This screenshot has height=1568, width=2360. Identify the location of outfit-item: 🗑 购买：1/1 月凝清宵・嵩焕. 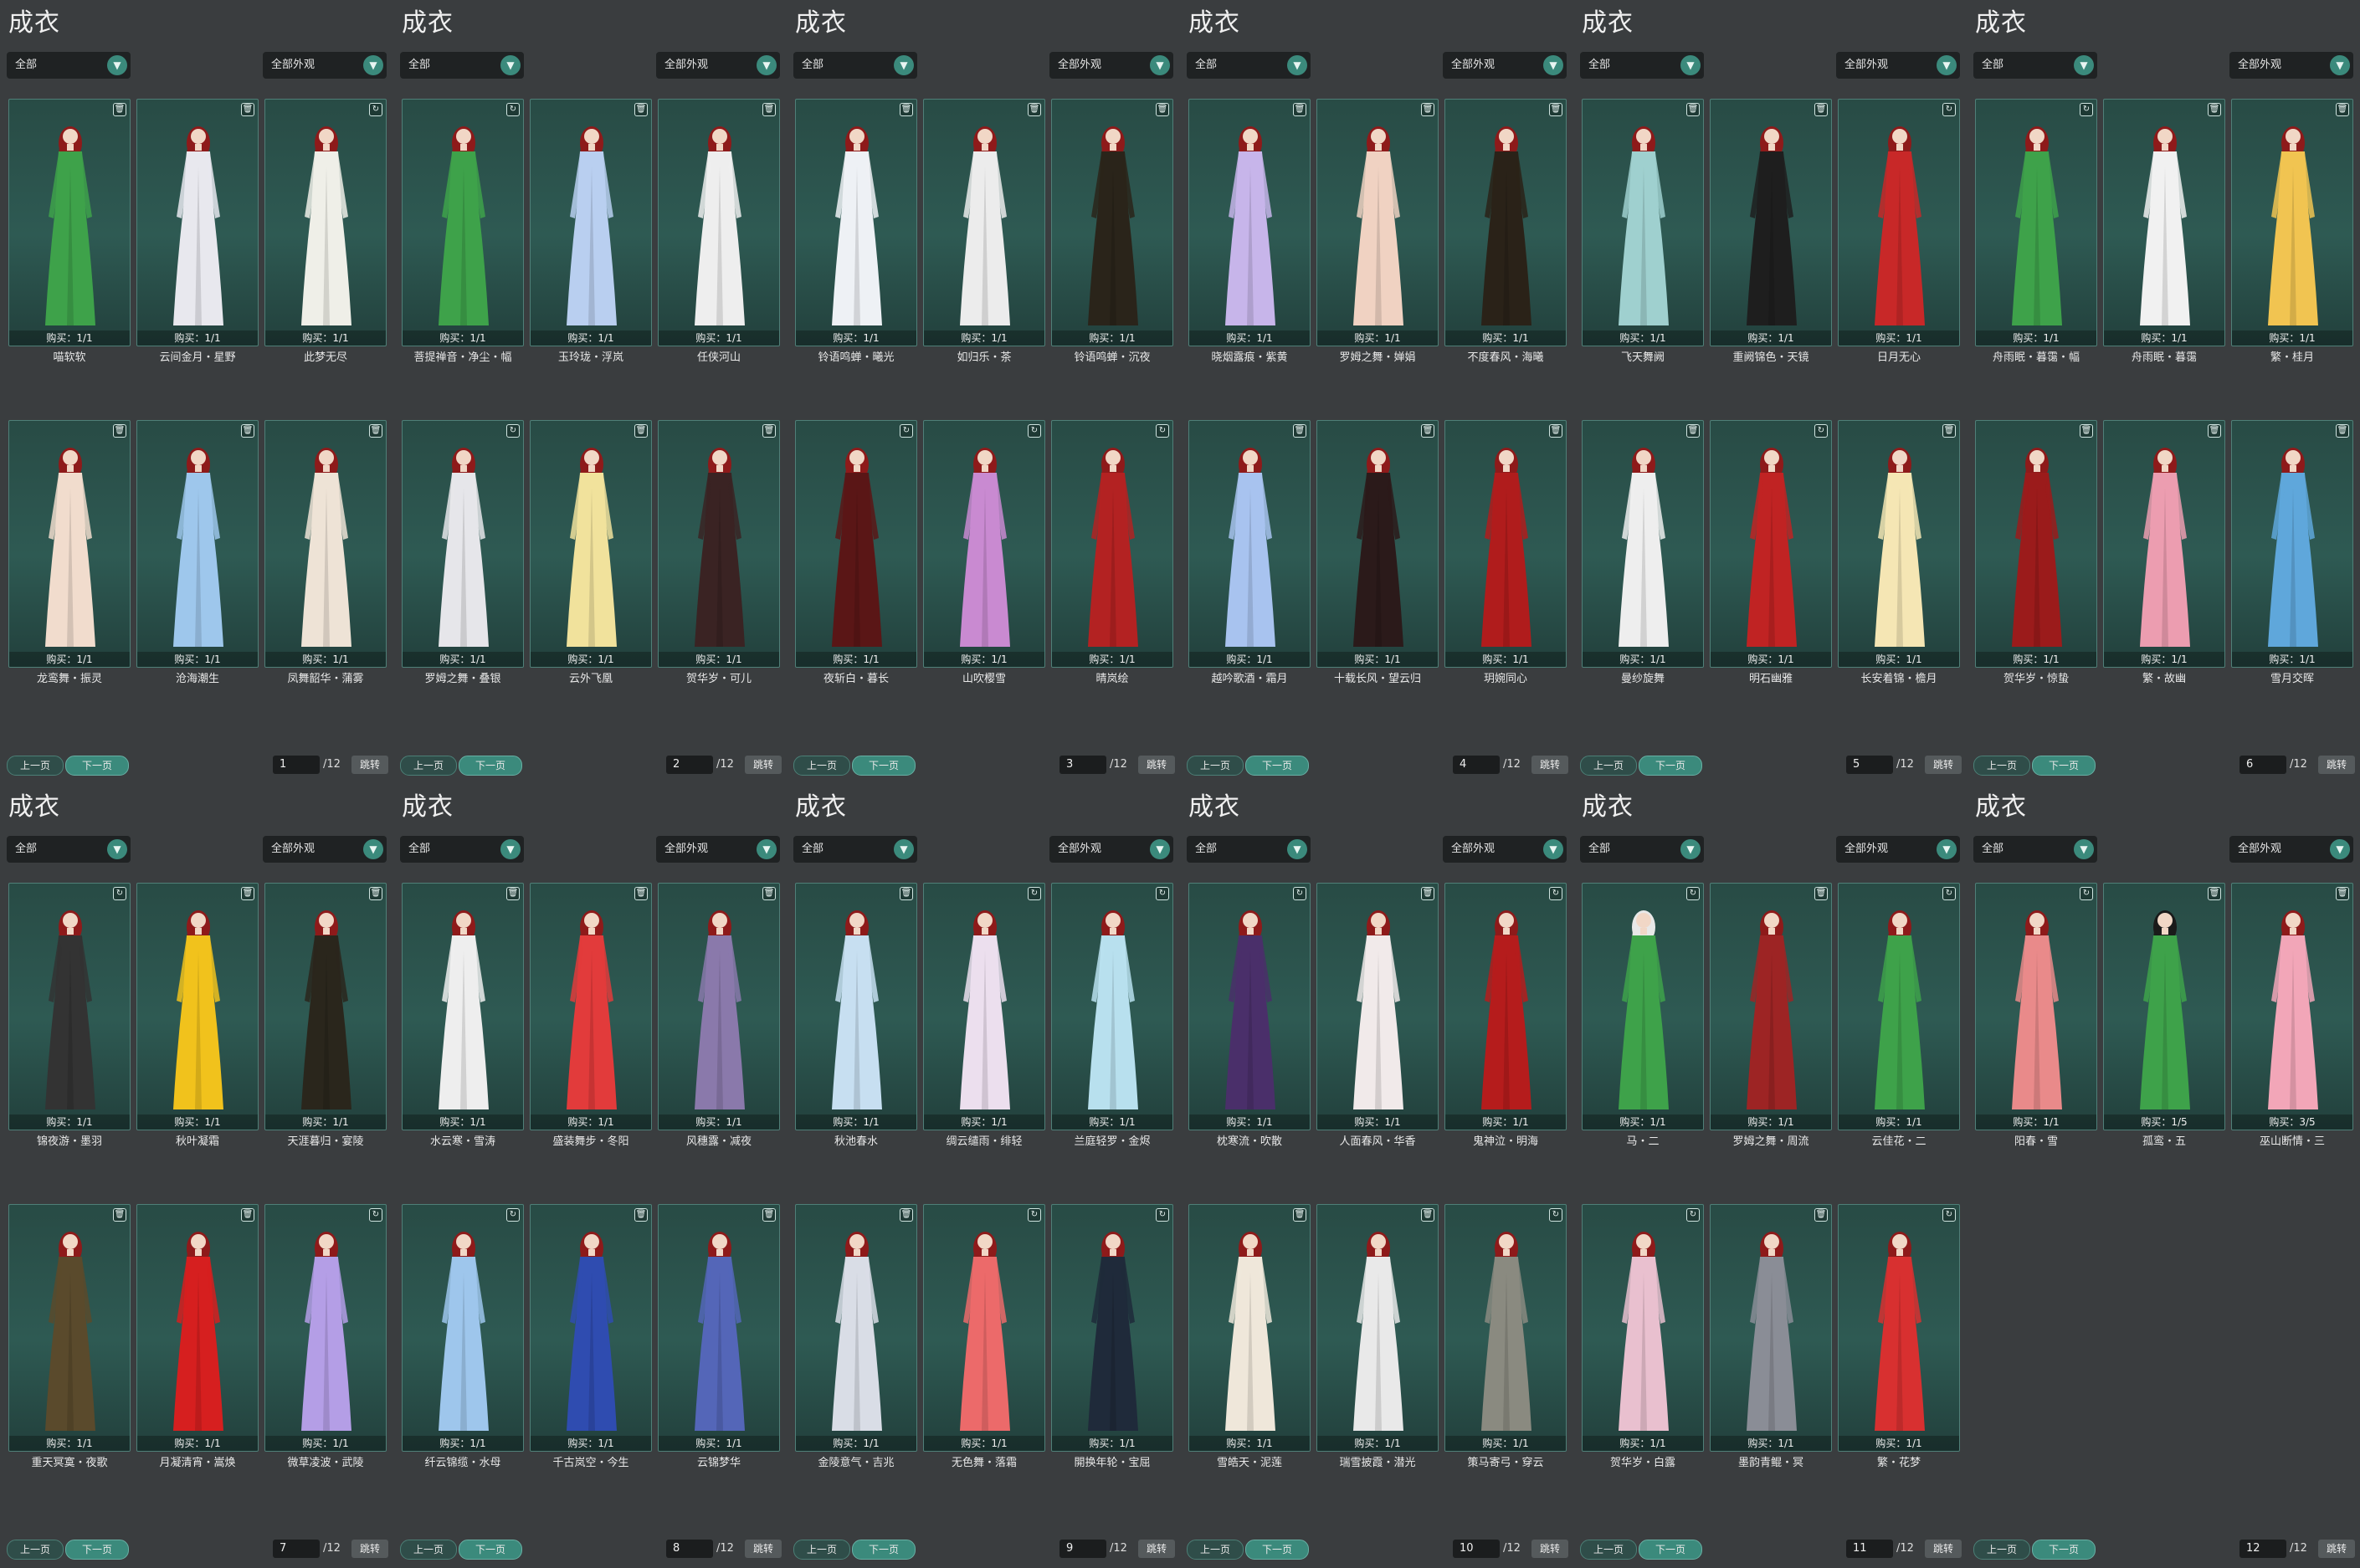
(197, 1336).